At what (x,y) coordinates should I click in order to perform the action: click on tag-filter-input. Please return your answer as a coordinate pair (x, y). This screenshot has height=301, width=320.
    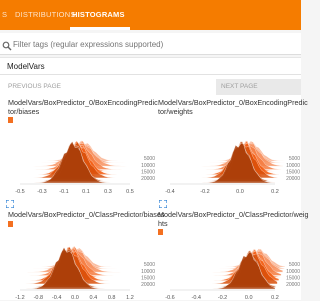
    Looking at the image, I should click on (155, 44).